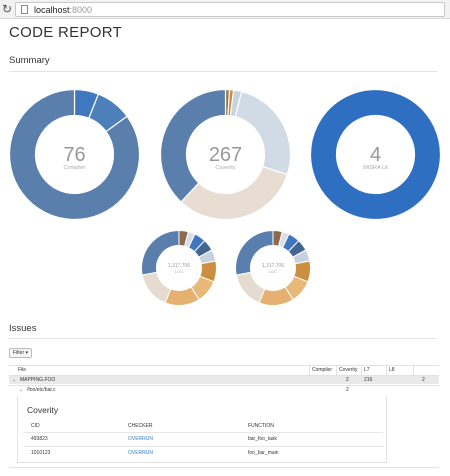  What do you see at coordinates (179, 271) in the screenshot?
I see `donut-caption-loc-left: LOC` at bounding box center [179, 271].